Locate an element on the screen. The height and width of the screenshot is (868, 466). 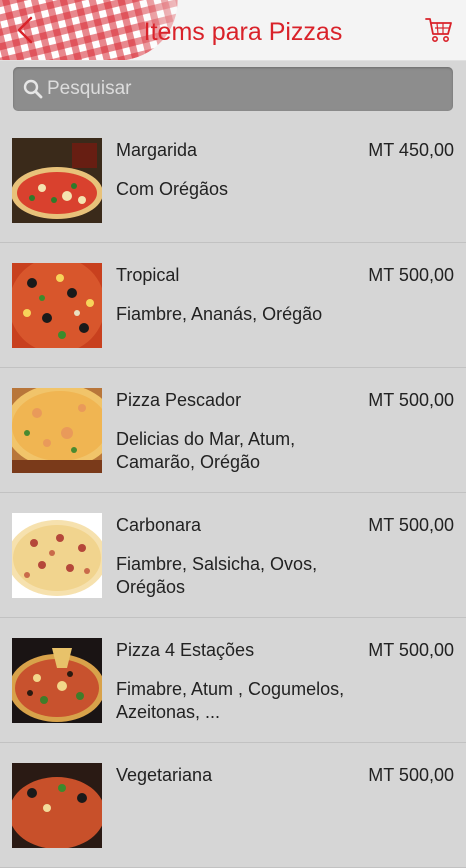
search-input is located at coordinates (242, 89).